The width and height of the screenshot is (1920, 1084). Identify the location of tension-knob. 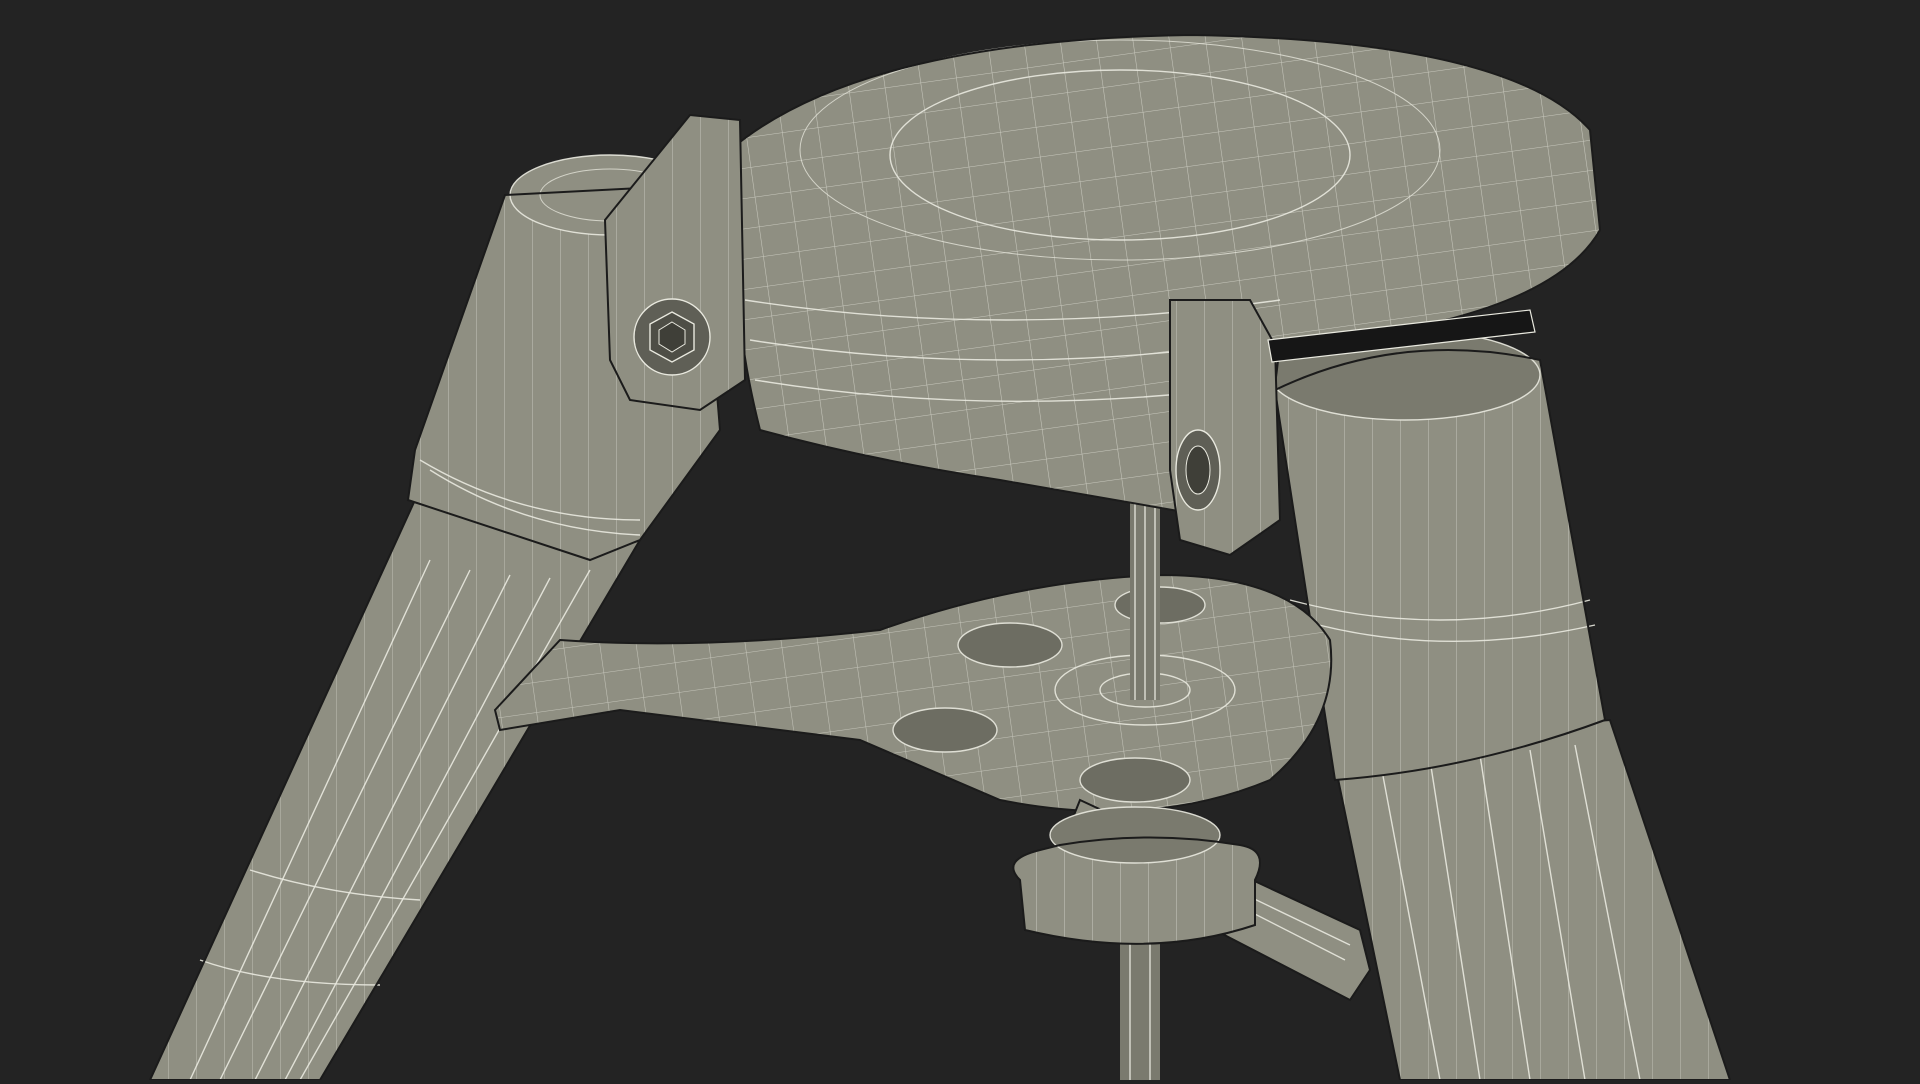
(1136, 875).